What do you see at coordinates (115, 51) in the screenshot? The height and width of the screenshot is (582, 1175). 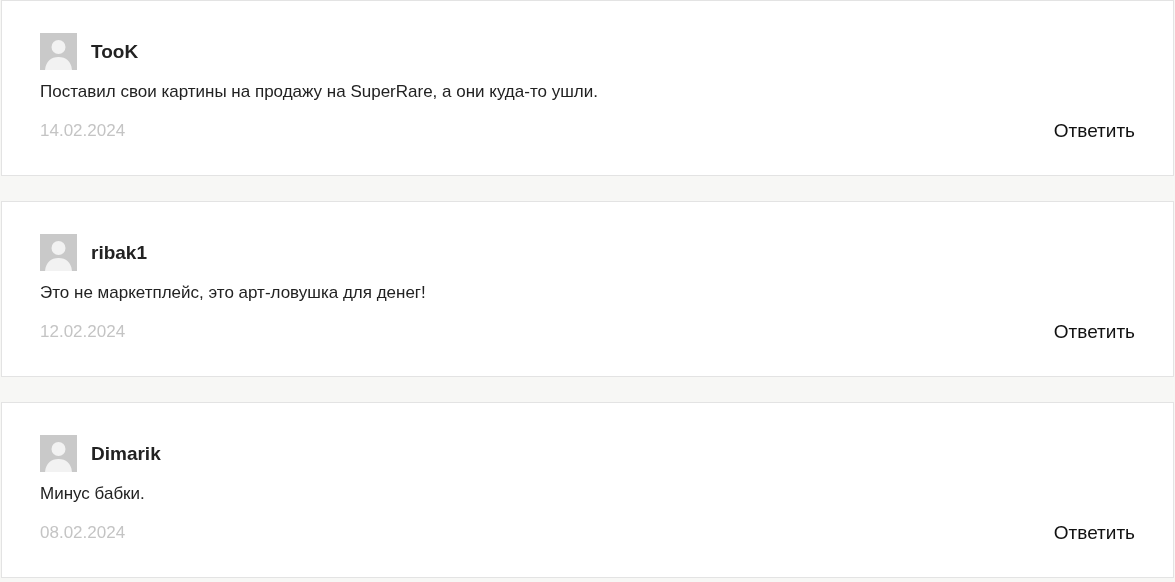 I see `author-name: TooK` at bounding box center [115, 51].